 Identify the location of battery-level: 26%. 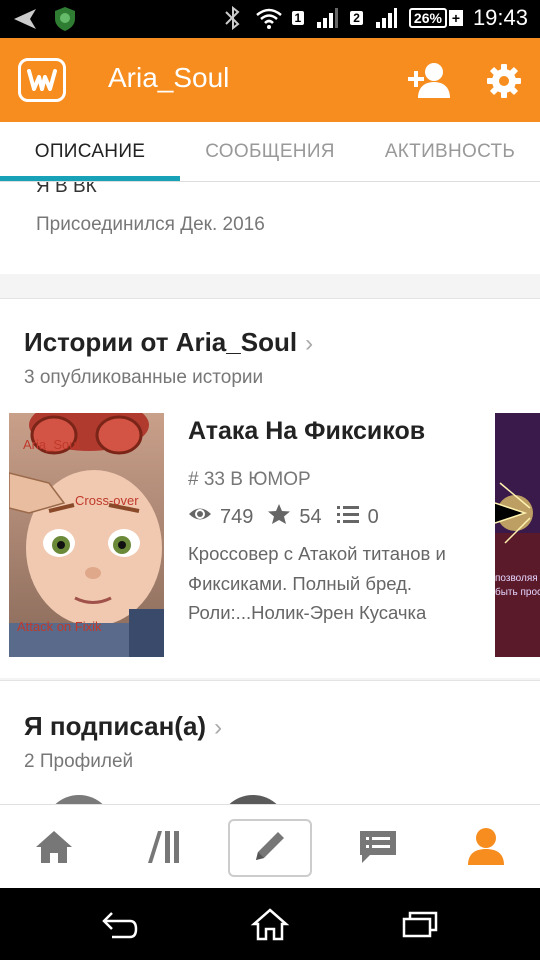
(427, 18).